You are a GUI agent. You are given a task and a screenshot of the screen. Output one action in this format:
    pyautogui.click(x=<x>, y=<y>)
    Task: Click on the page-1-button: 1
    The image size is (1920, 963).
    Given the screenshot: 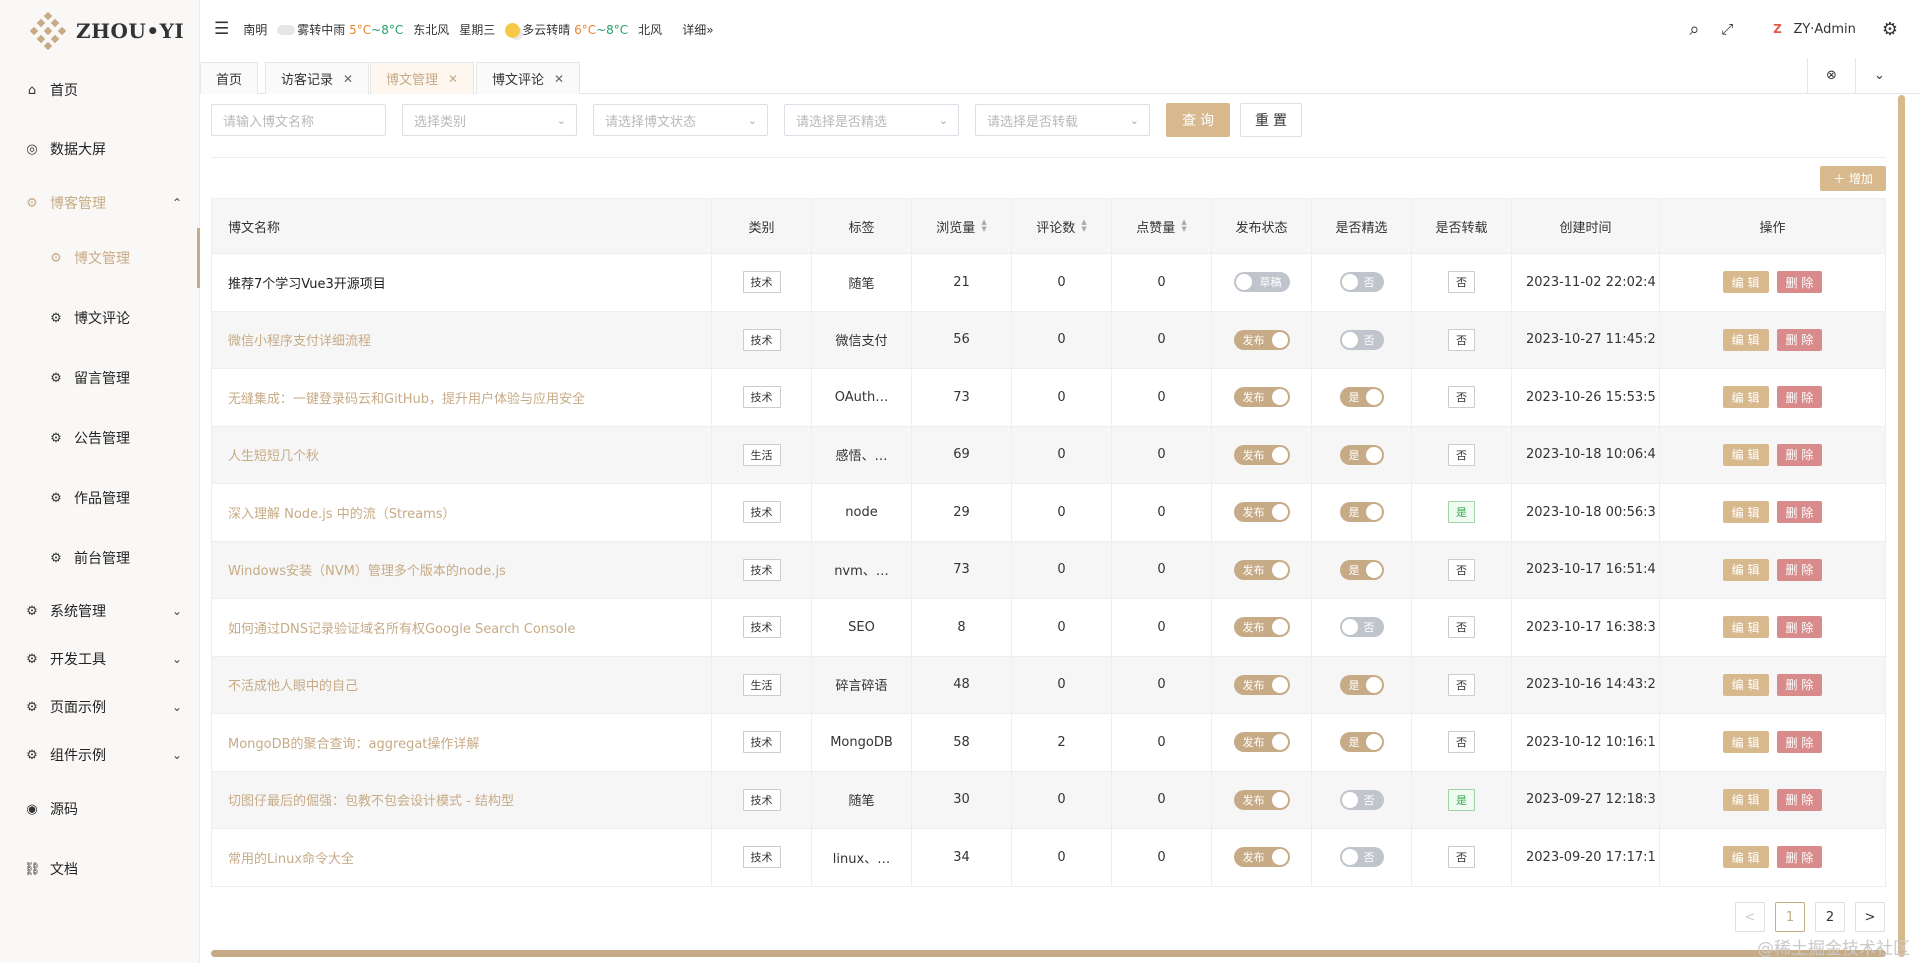 What is the action you would take?
    pyautogui.click(x=1790, y=917)
    